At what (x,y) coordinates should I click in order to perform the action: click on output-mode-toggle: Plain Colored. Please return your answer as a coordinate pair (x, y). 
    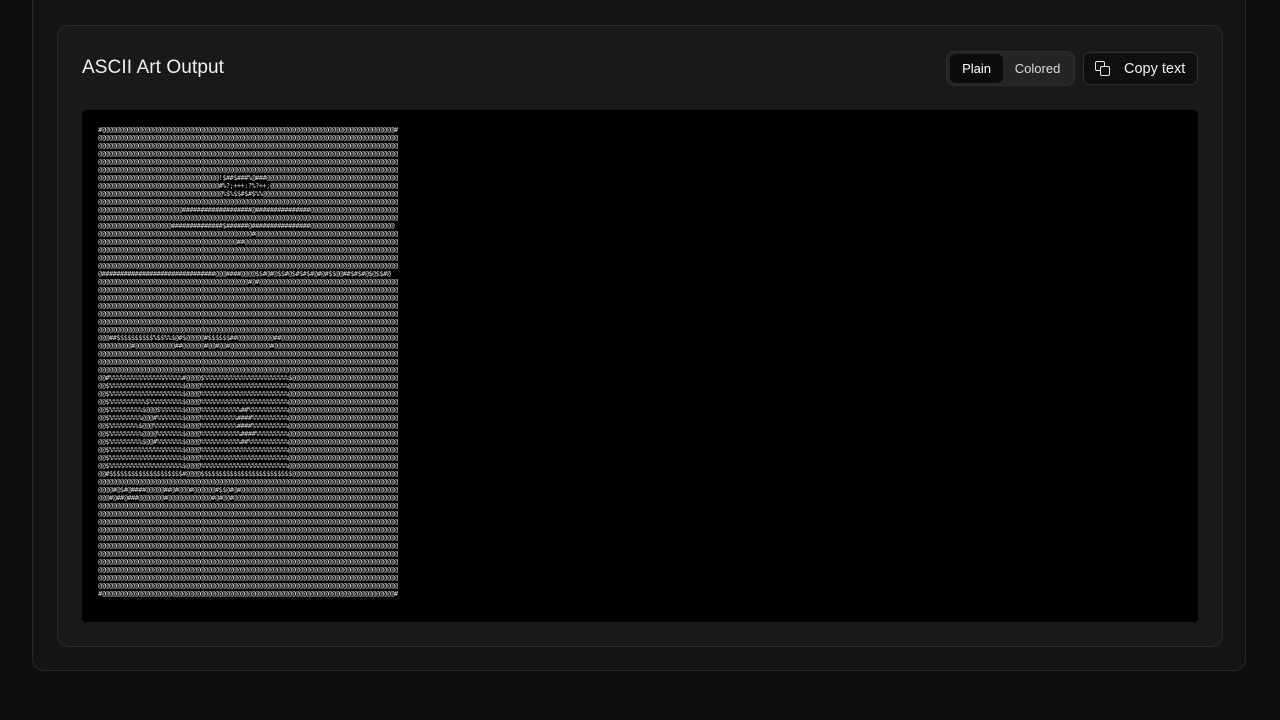
    Looking at the image, I should click on (1010, 68).